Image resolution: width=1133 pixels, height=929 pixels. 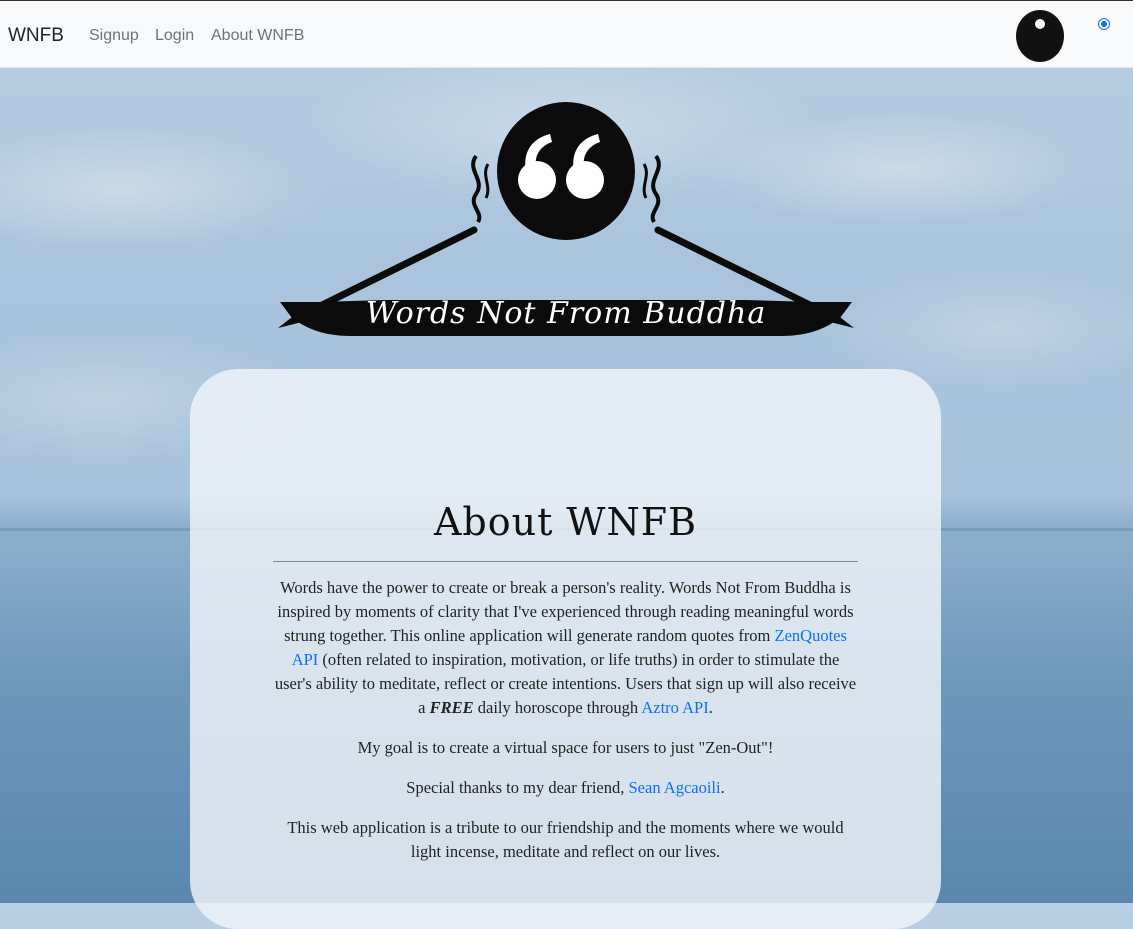 What do you see at coordinates (566, 219) in the screenshot?
I see `wnfb-logo: Words Not From Buddha` at bounding box center [566, 219].